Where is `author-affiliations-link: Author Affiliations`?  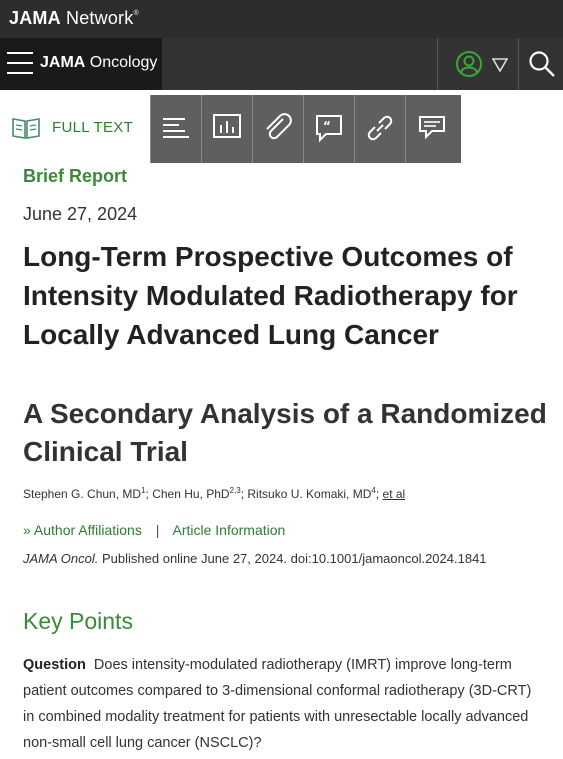 author-affiliations-link: Author Affiliations is located at coordinates (88, 530).